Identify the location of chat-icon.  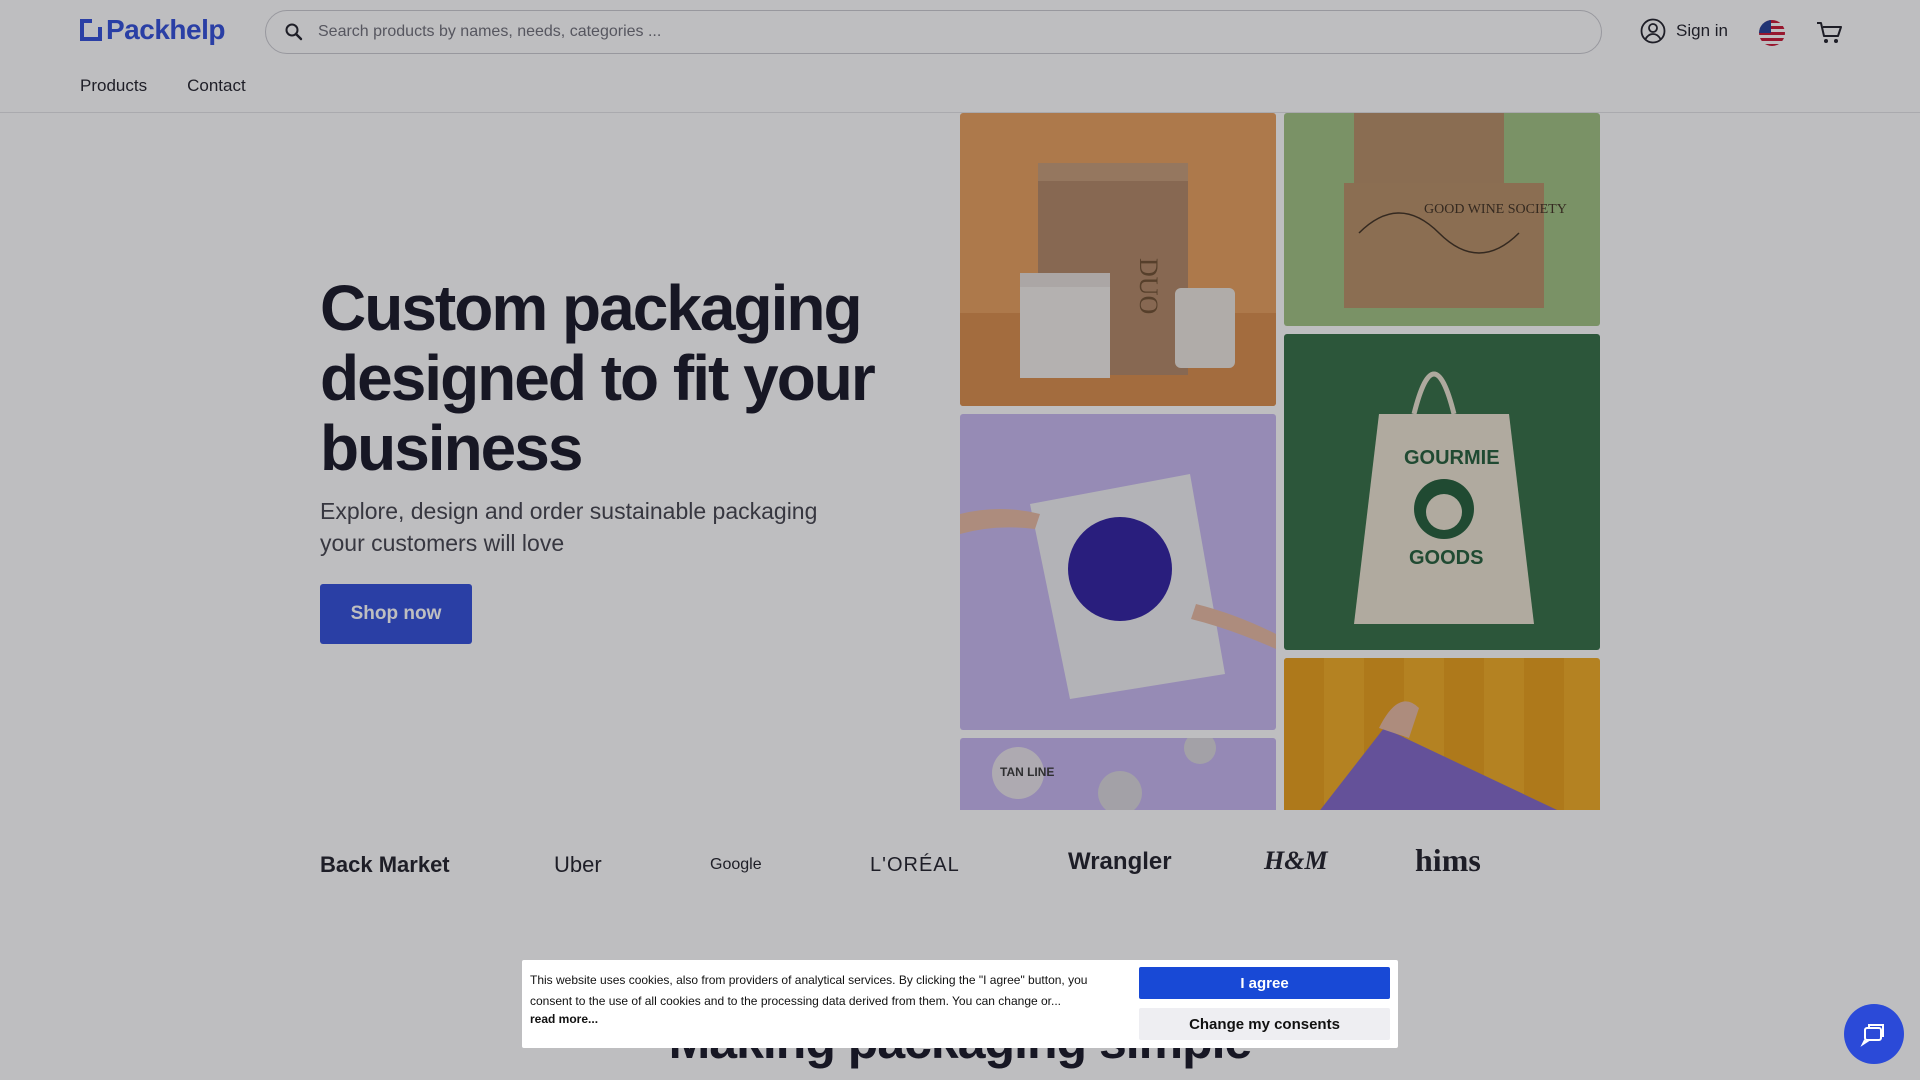
(1872, 1035).